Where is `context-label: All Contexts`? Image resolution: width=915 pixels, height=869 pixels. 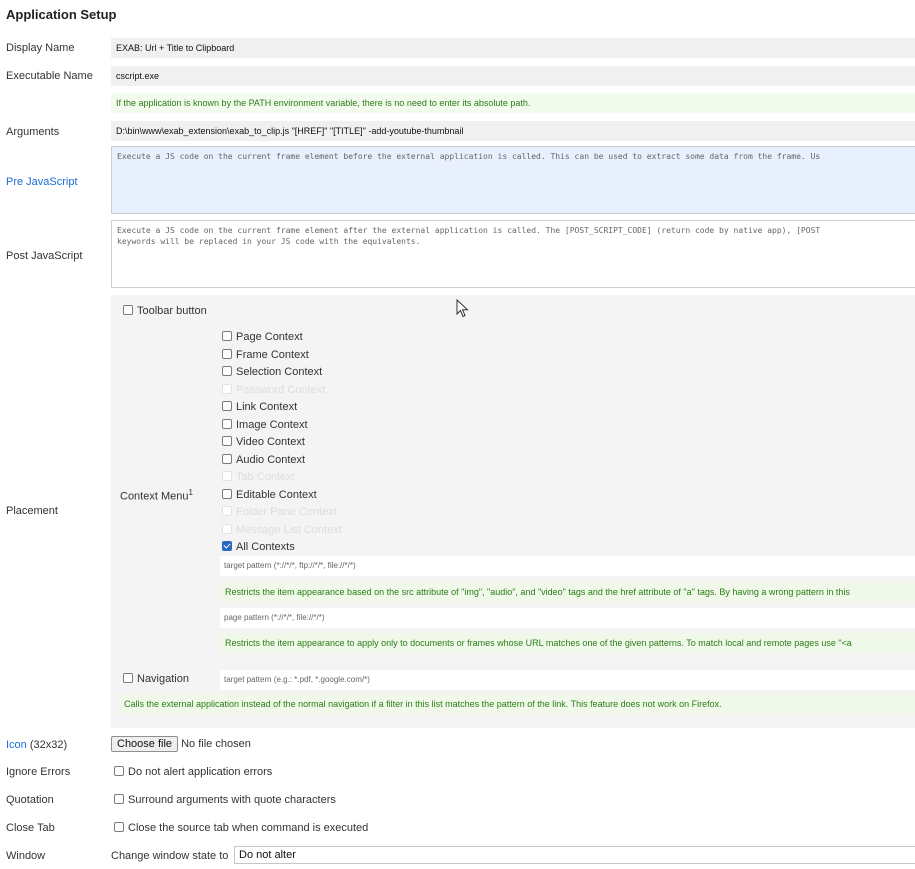 context-label: All Contexts is located at coordinates (265, 547).